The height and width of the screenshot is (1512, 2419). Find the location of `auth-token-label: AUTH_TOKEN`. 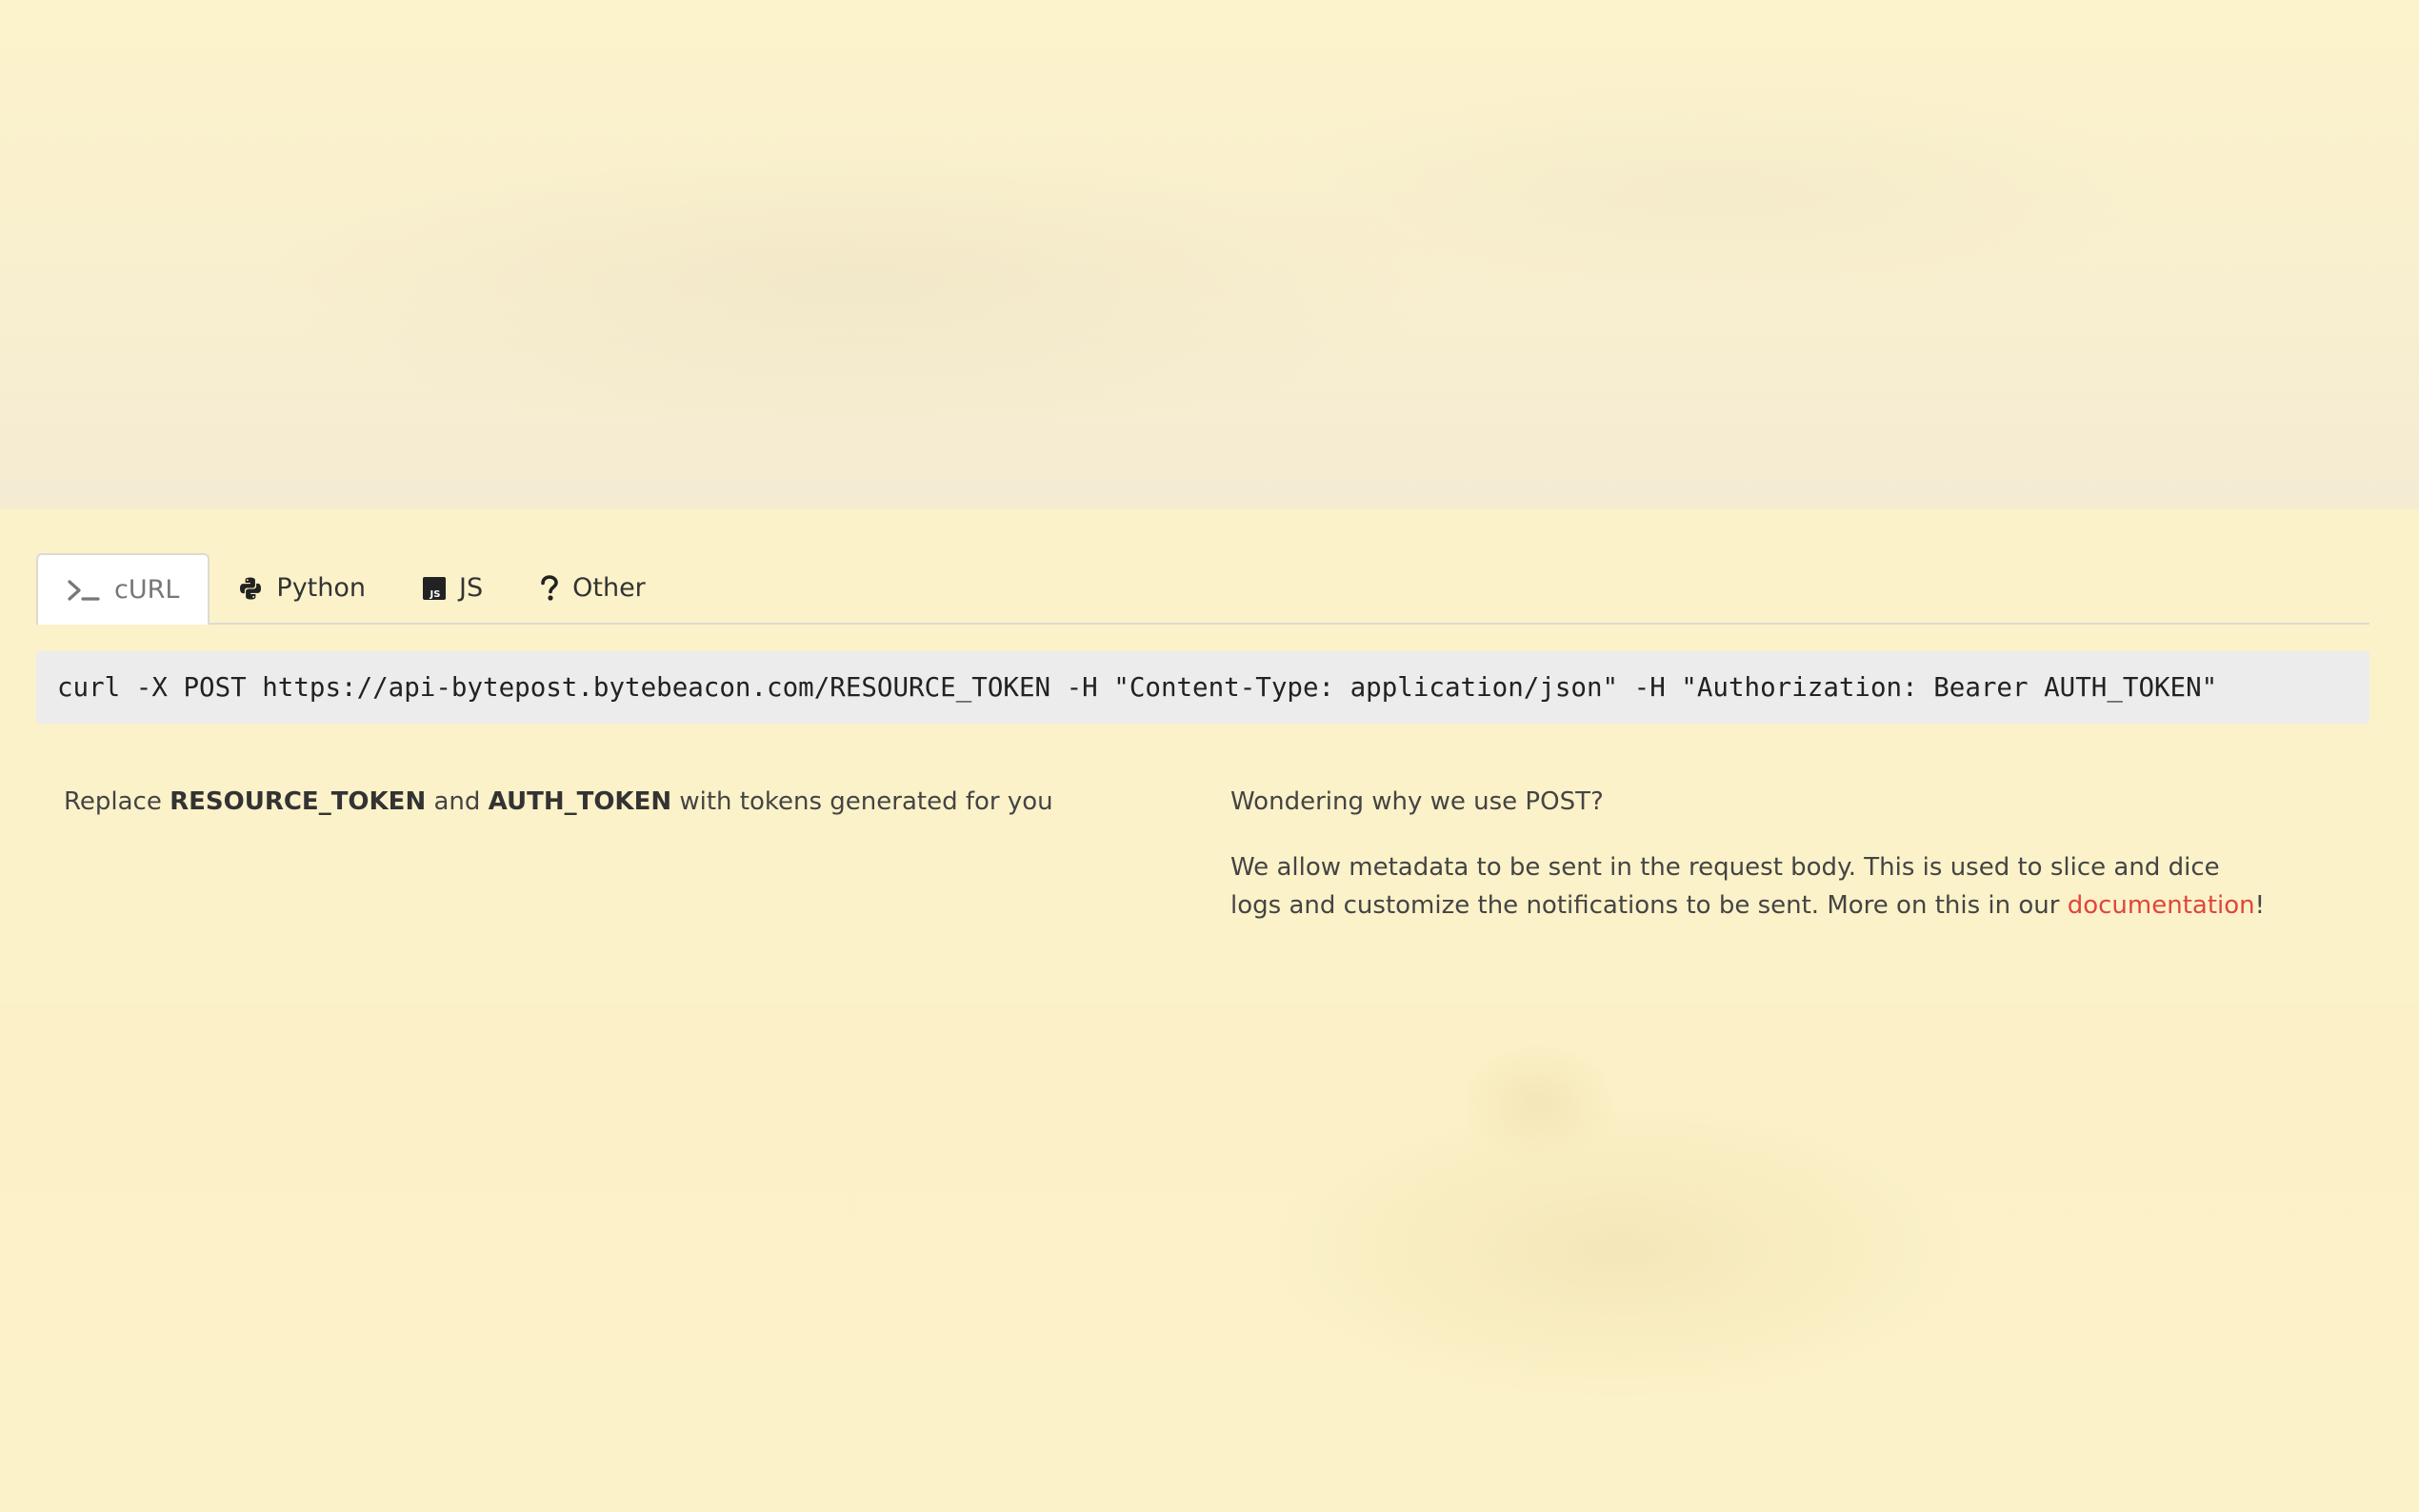

auth-token-label: AUTH_TOKEN is located at coordinates (580, 801).